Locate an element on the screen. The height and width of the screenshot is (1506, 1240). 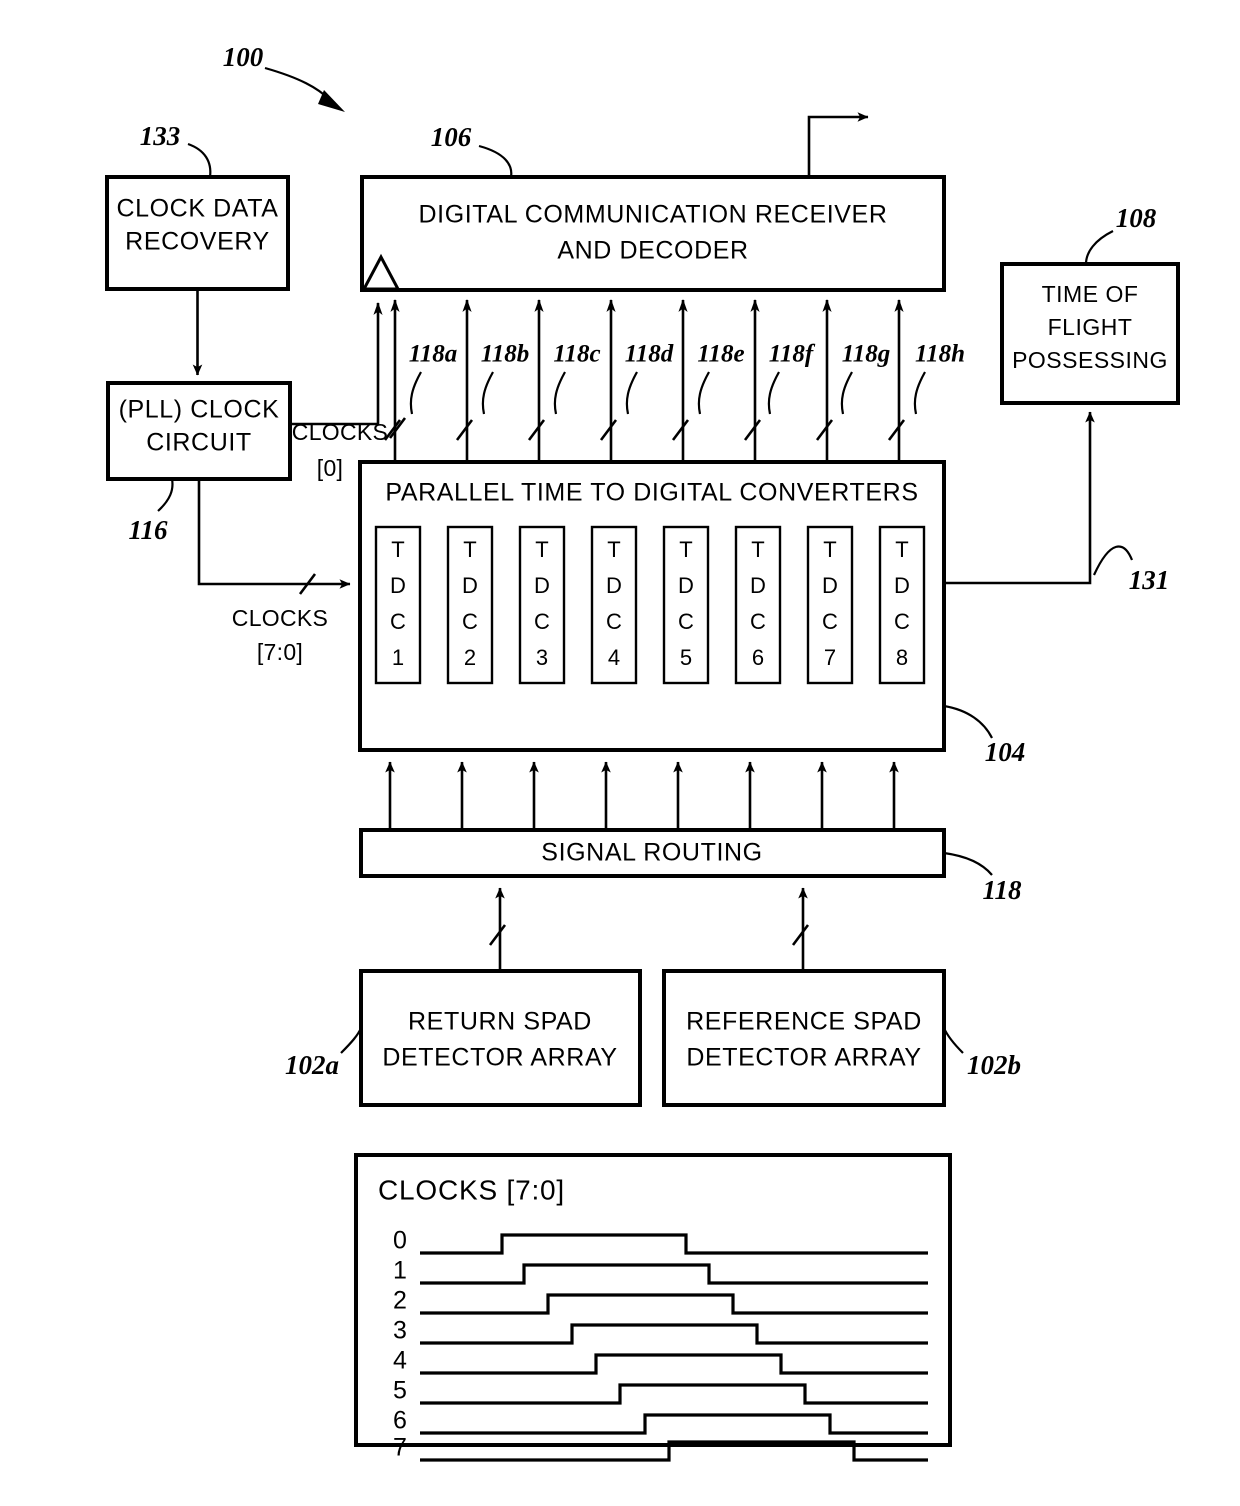
tdc-unit-8: T D C 8 is located at coordinates (902, 605).